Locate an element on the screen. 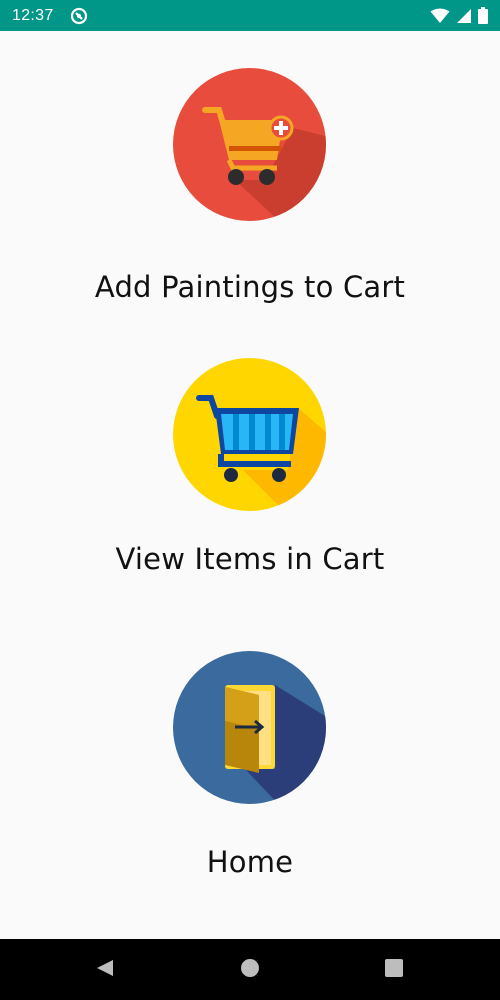  battery-icon is located at coordinates (483, 15).